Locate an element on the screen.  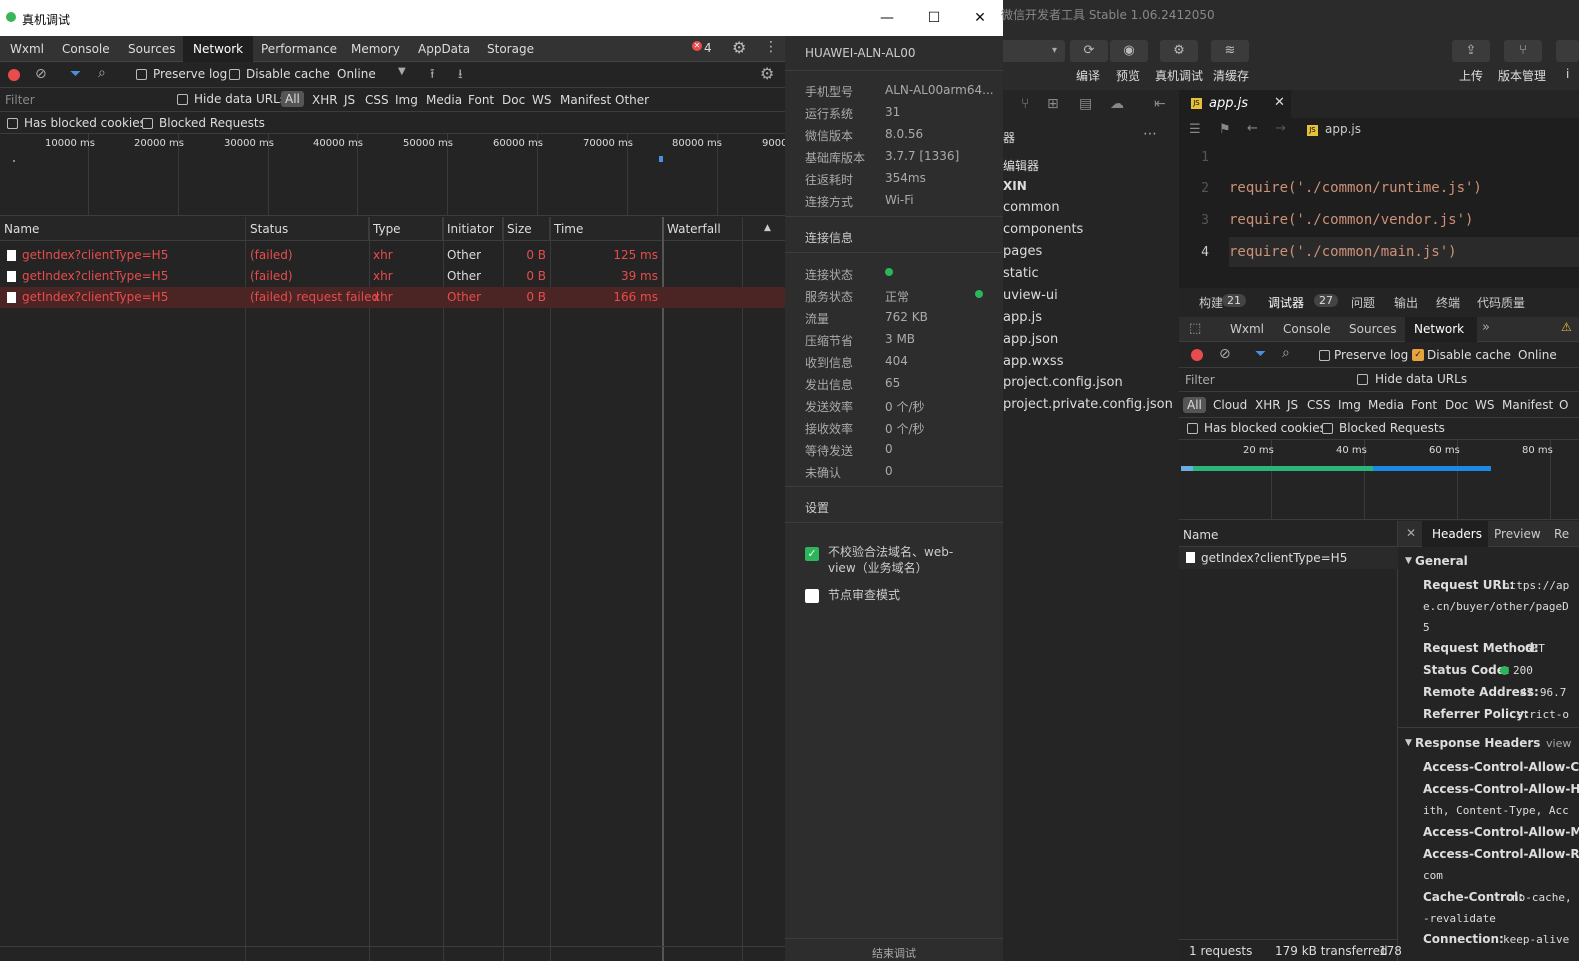
skip-domain-check-checkbox: ✓ is located at coordinates (812, 554).